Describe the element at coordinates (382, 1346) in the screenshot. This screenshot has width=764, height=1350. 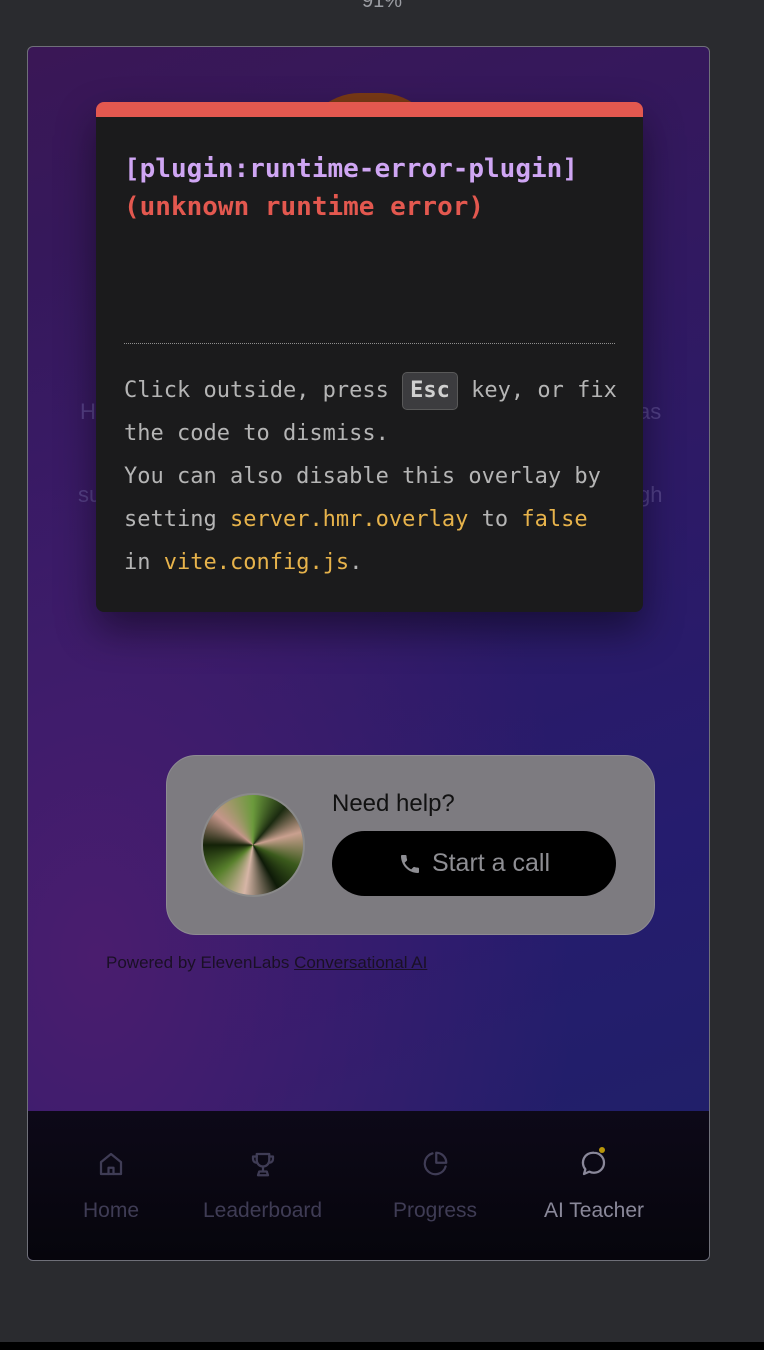
I see `screen-bottom-edge` at that location.